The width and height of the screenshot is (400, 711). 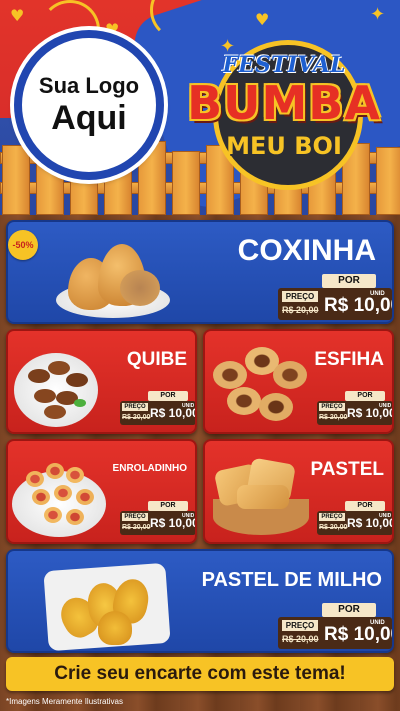 I want to click on product-title: PASTEL DE MILHO, so click(x=291, y=580).